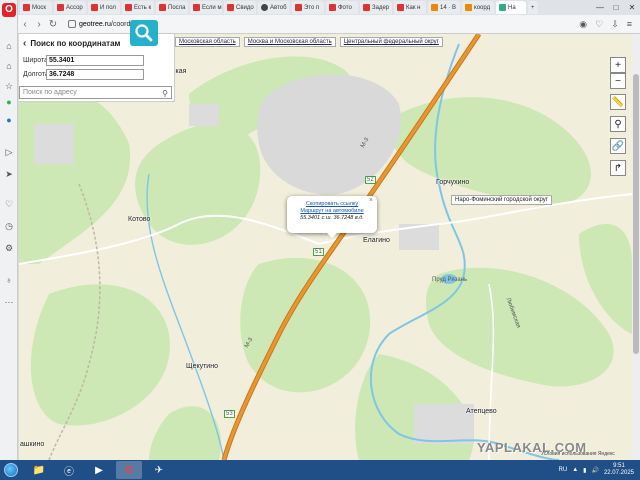 The width and height of the screenshot is (640, 480). I want to click on browser-tab: На, so click(511, 7).